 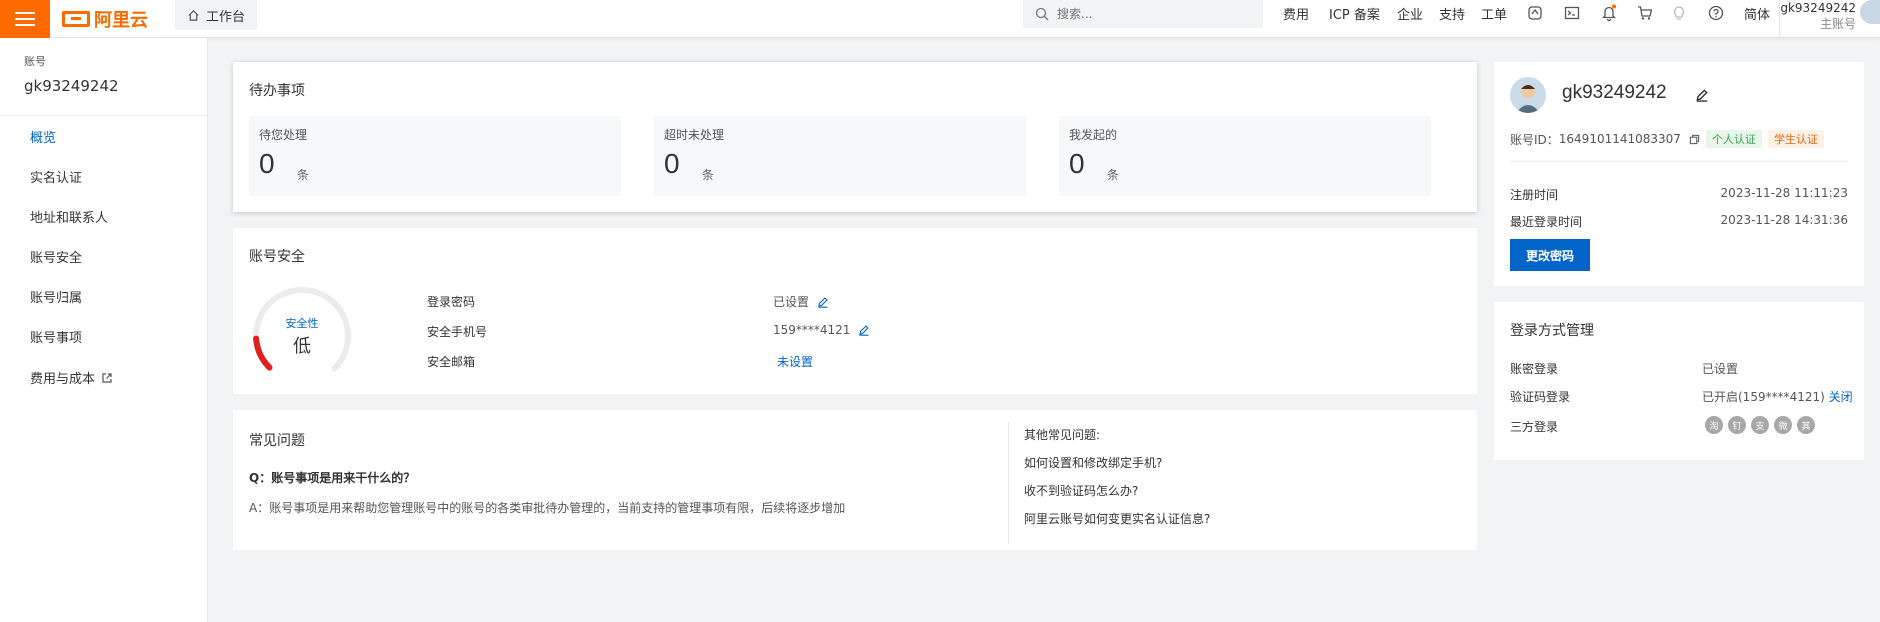 What do you see at coordinates (708, 175) in the screenshot?
I see `todo-overdue-unit: 条` at bounding box center [708, 175].